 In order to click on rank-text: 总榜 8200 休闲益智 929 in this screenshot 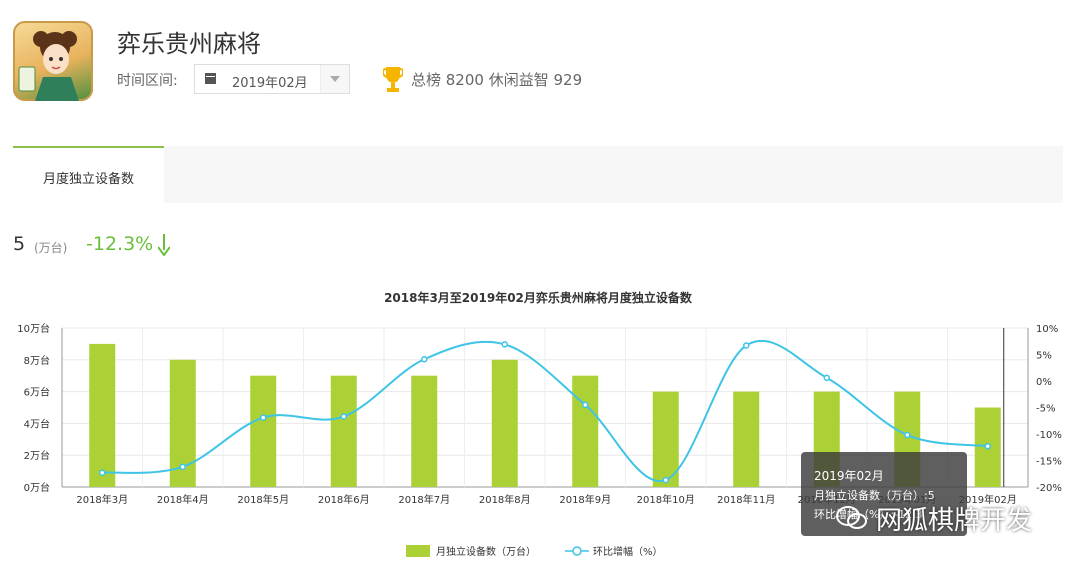, I will do `click(497, 80)`.